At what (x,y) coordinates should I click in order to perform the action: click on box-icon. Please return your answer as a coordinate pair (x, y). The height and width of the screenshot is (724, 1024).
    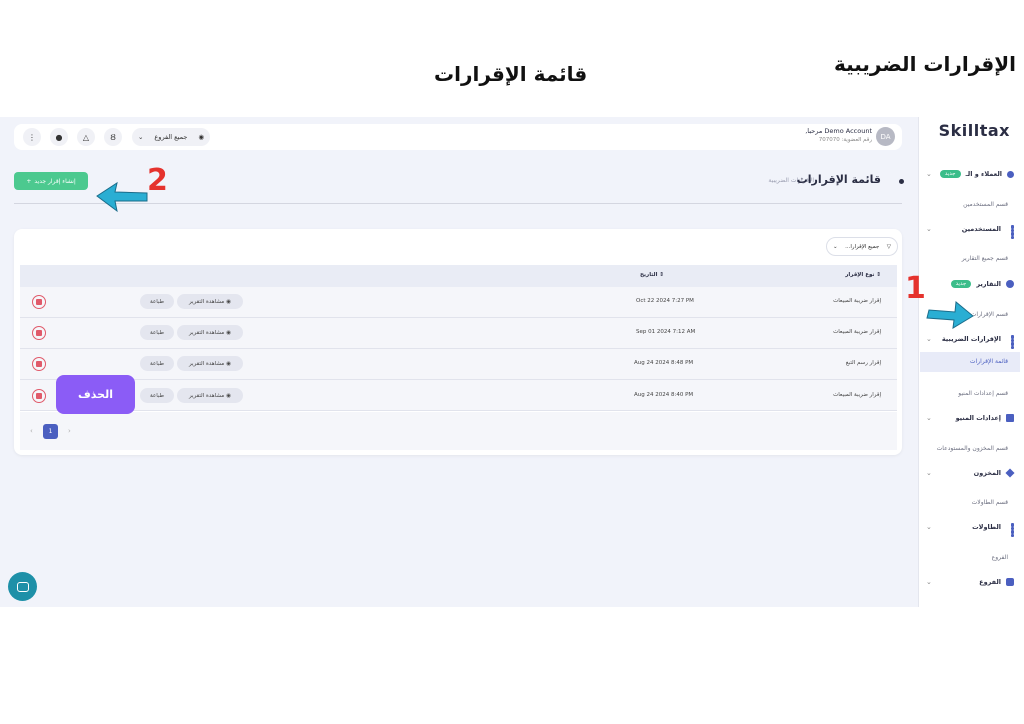
    Looking at the image, I should click on (1010, 473).